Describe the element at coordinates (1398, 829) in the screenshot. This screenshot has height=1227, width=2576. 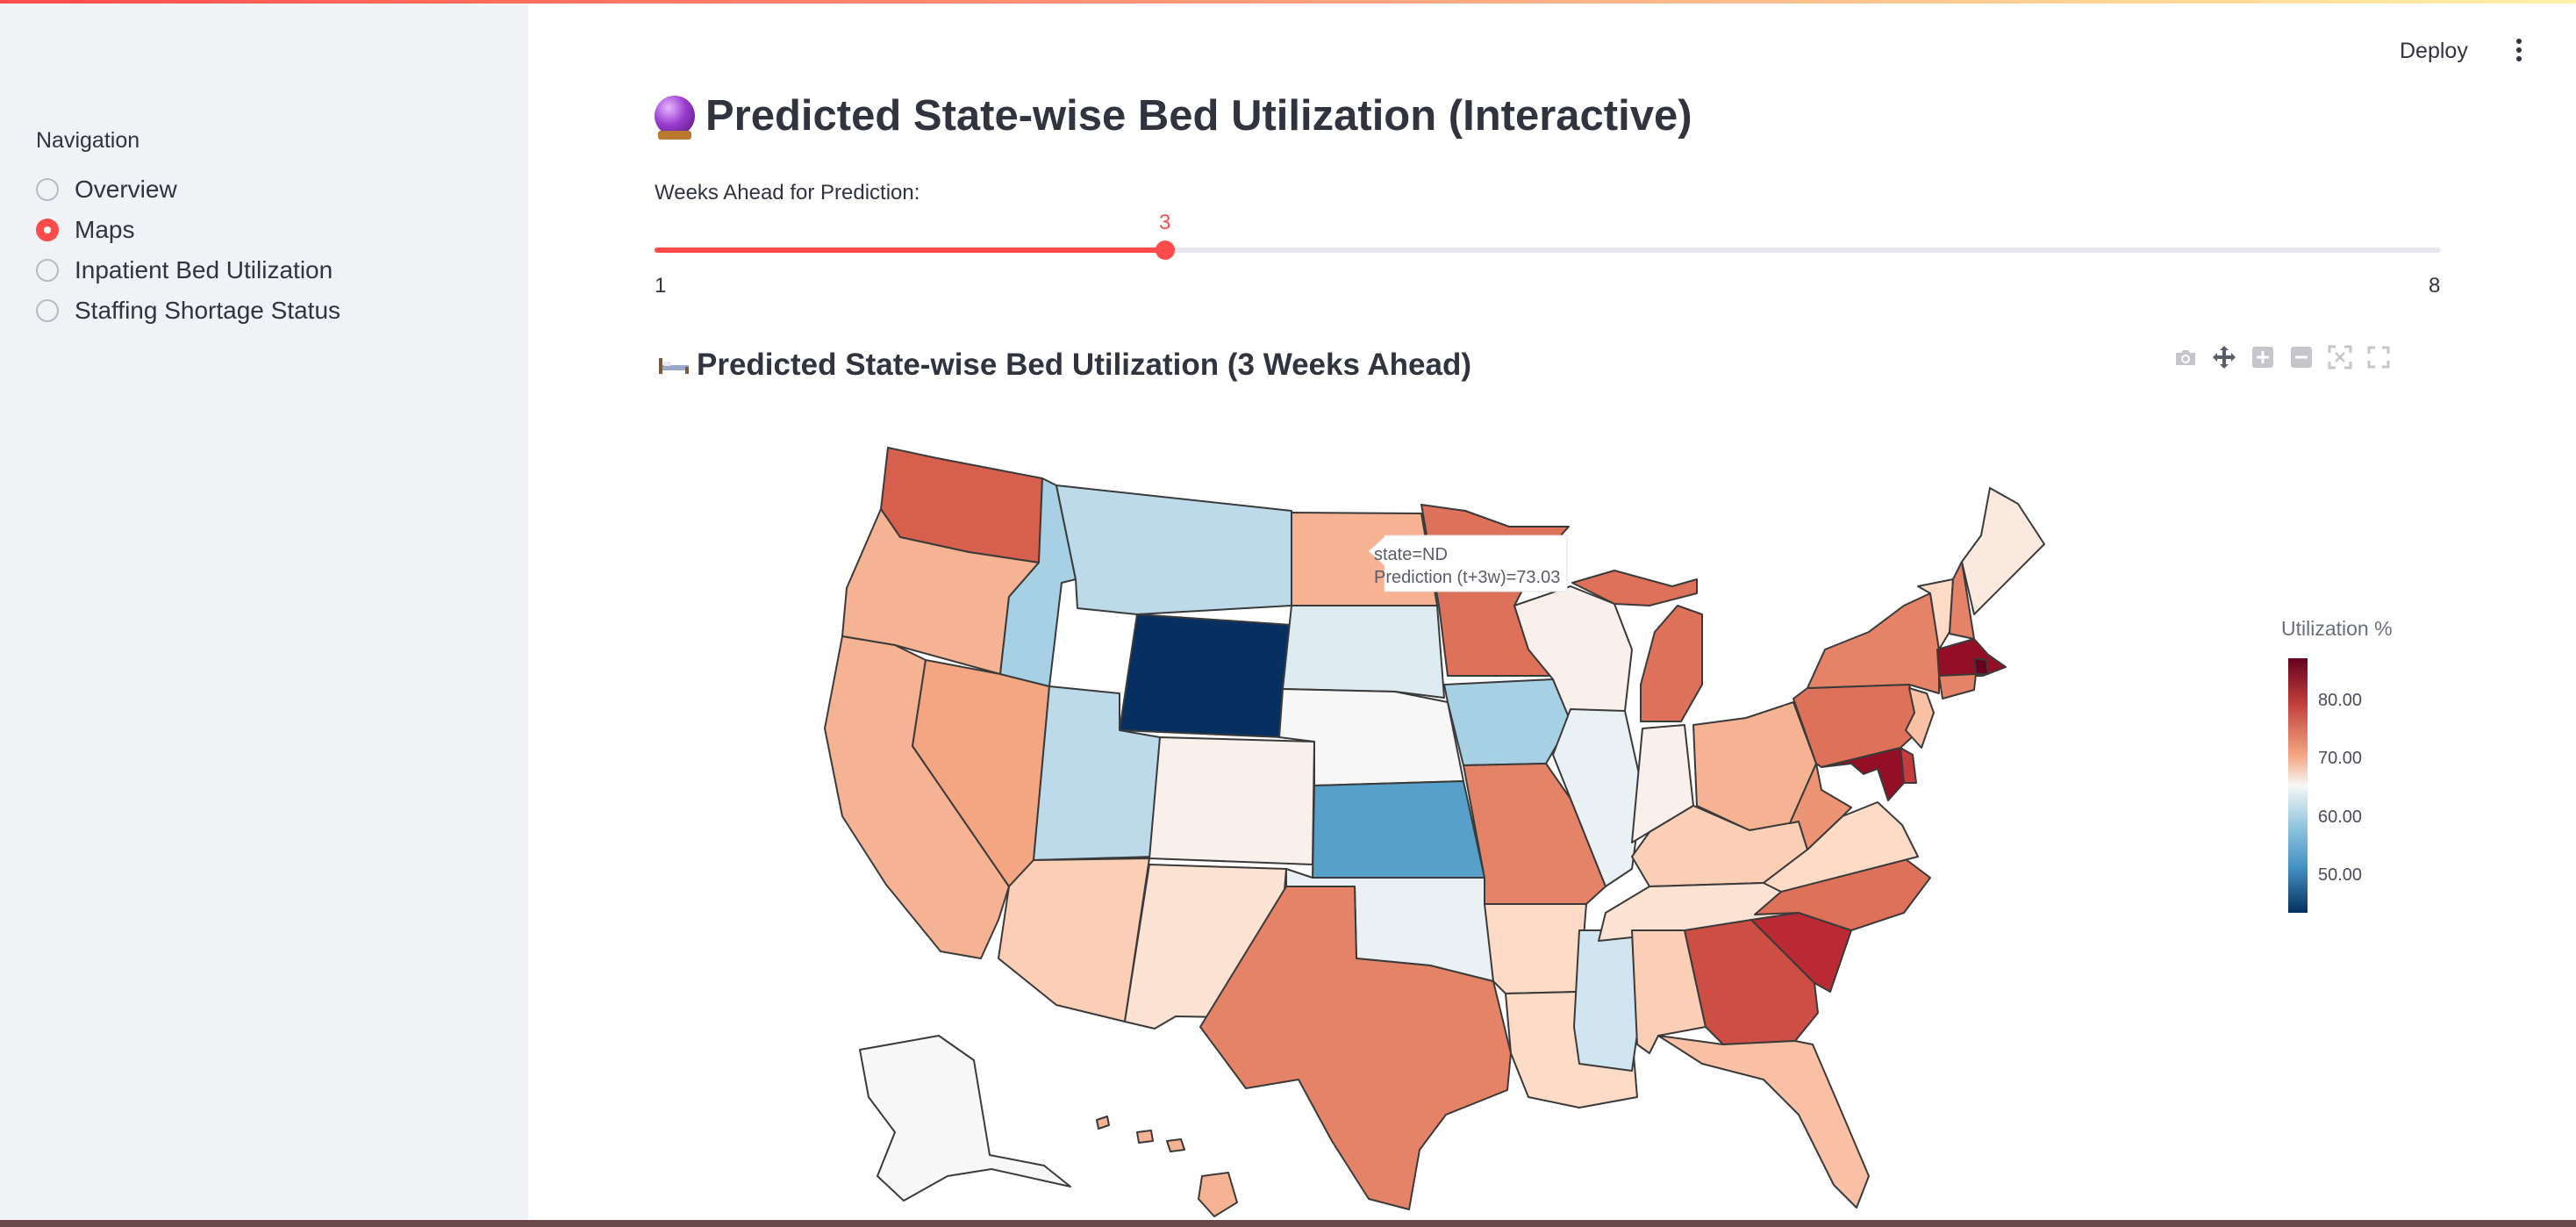
I see `state-ks` at that location.